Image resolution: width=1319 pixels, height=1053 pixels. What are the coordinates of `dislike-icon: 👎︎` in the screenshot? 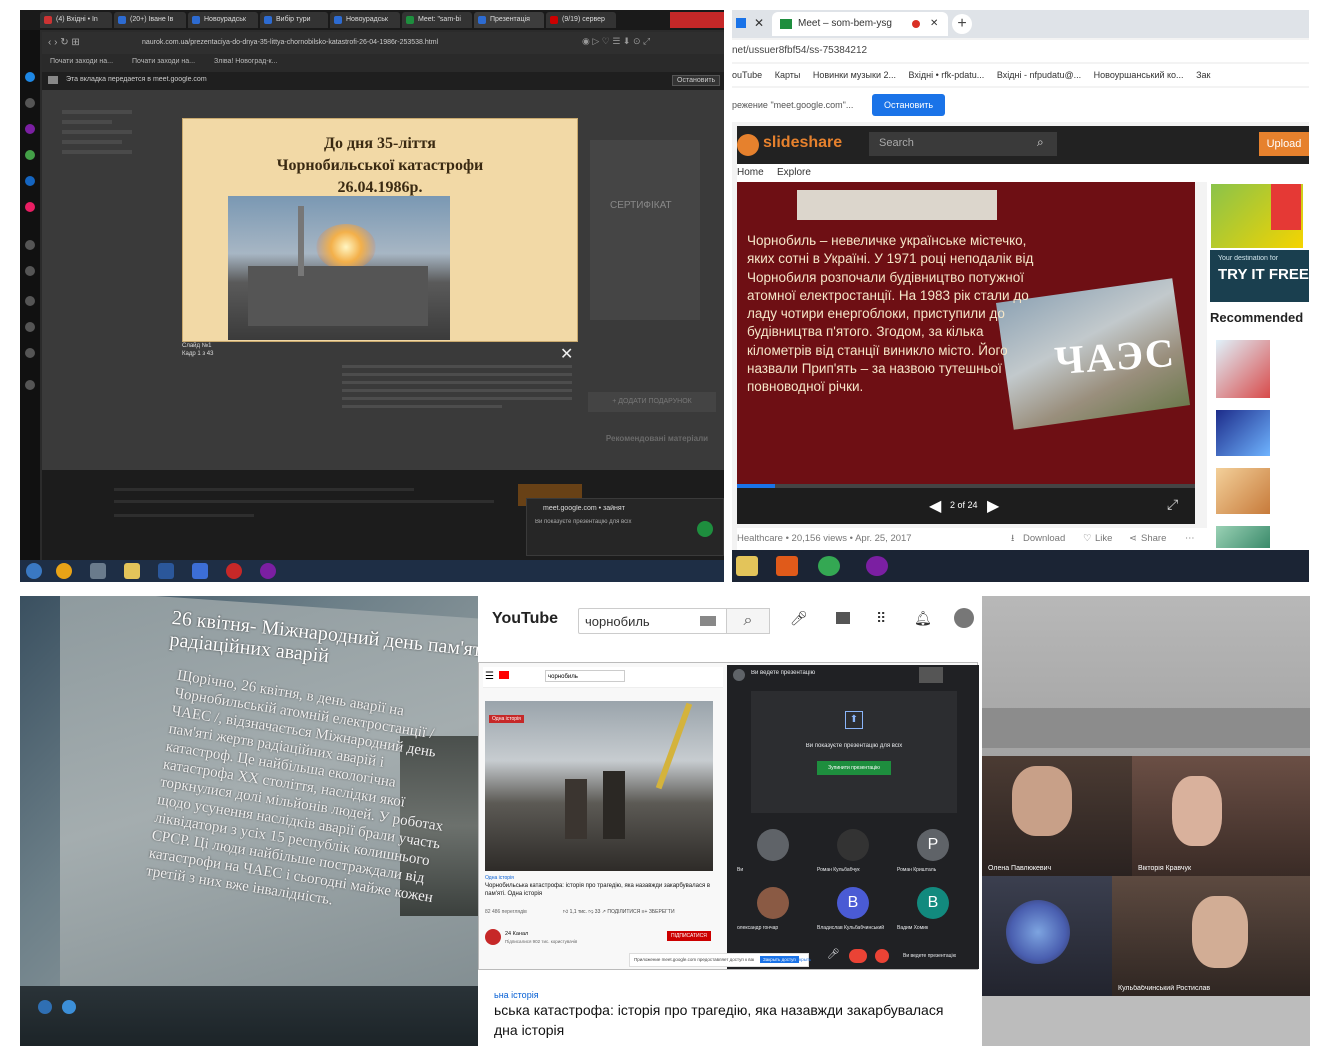 It's located at (590, 912).